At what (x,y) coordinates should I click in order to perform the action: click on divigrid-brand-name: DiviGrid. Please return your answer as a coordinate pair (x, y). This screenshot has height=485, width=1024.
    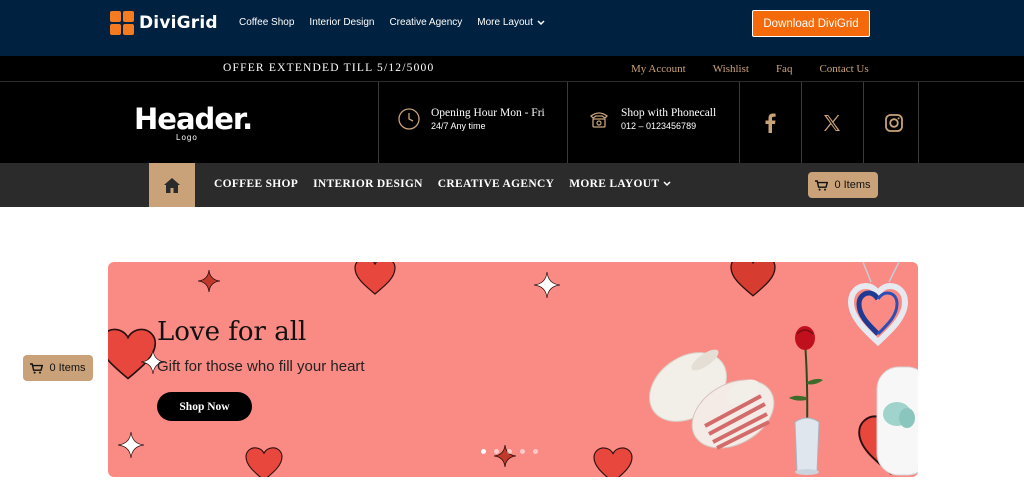
    Looking at the image, I should click on (178, 23).